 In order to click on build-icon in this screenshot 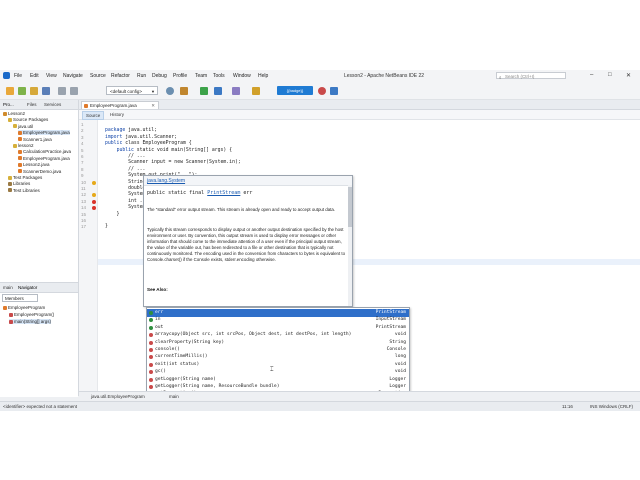, I will do `click(170, 91)`.